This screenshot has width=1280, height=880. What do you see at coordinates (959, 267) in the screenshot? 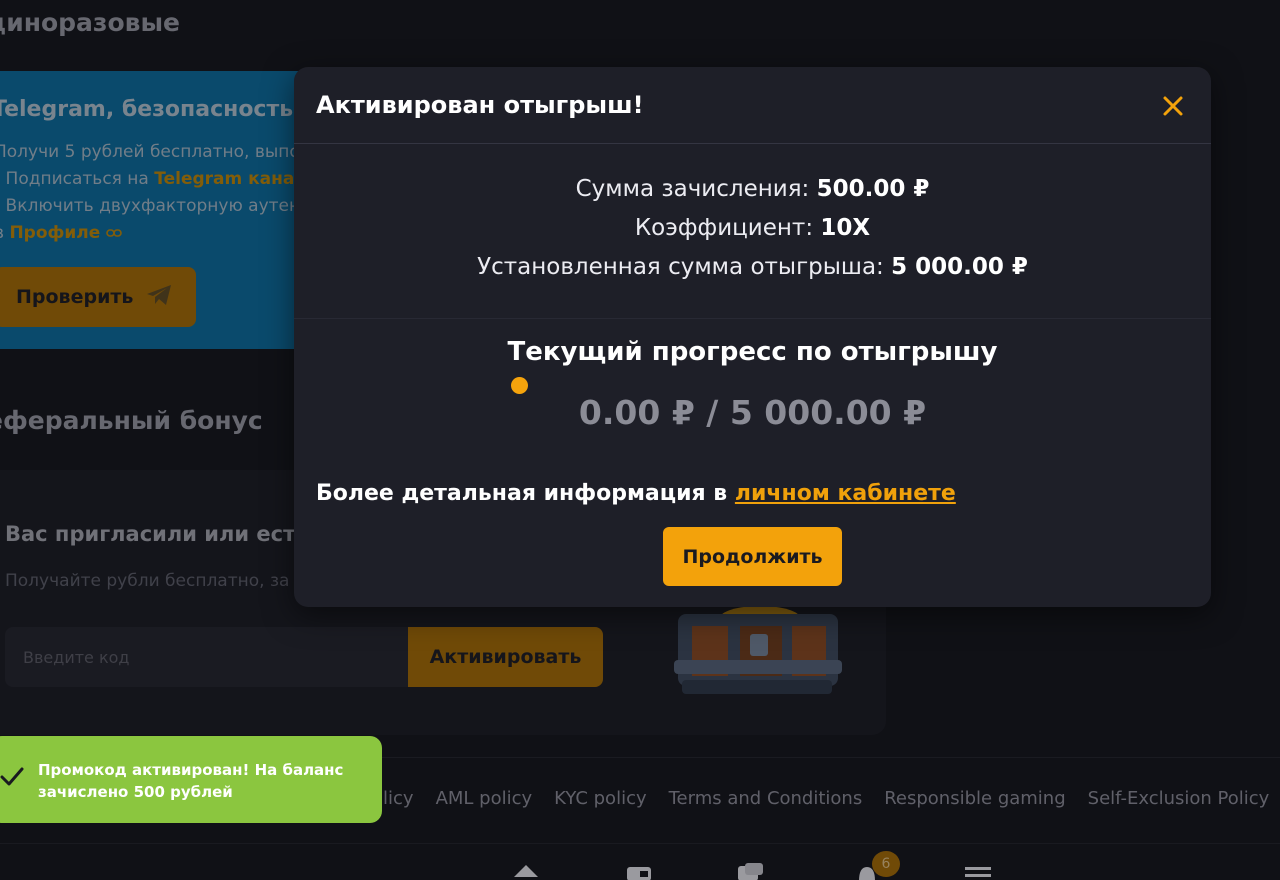
I see `wager-amount-value: 5 000.00 ₽` at bounding box center [959, 267].